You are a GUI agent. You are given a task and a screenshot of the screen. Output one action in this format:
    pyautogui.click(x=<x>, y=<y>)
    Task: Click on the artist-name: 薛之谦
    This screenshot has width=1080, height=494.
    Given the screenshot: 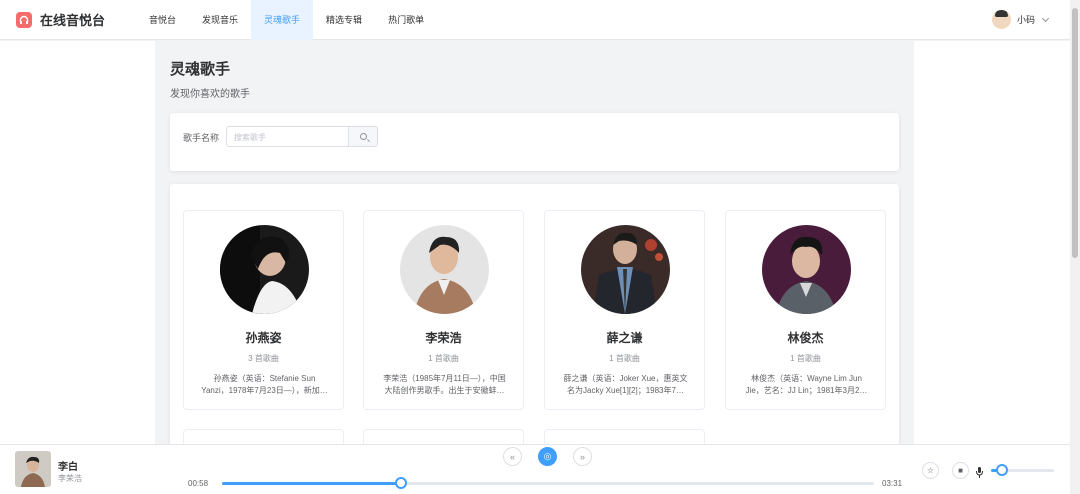 What is the action you would take?
    pyautogui.click(x=624, y=338)
    